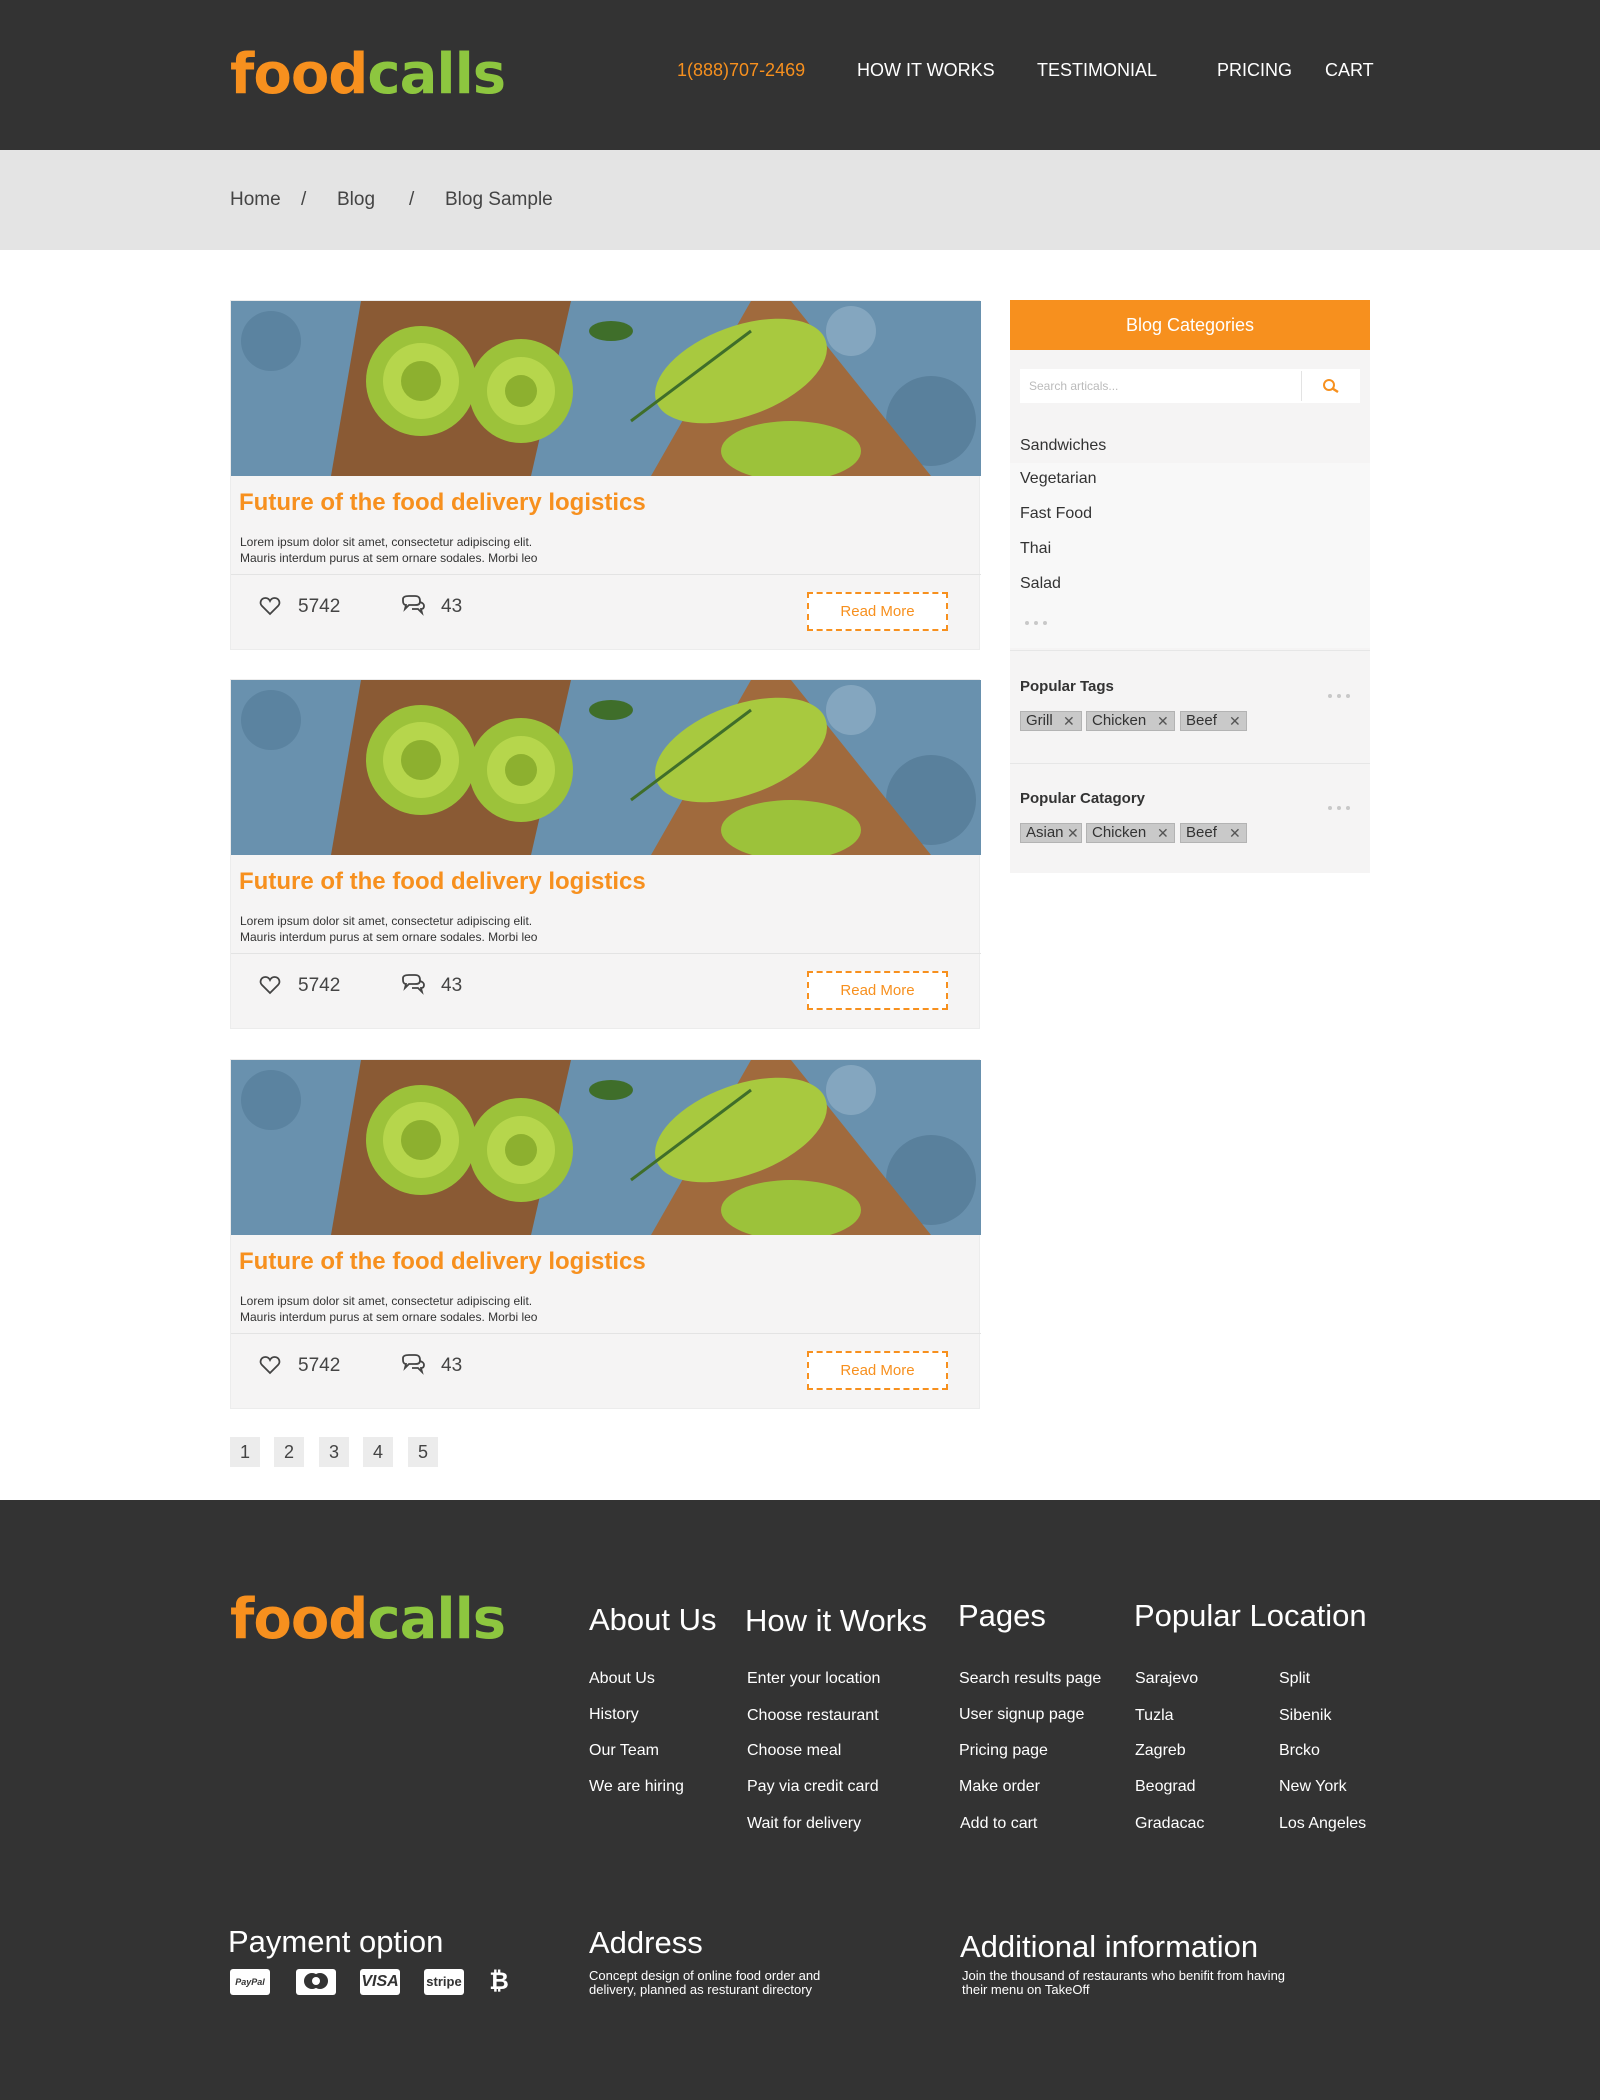 The height and width of the screenshot is (2100, 1600). I want to click on footer-link: Wait for delivery, so click(804, 1824).